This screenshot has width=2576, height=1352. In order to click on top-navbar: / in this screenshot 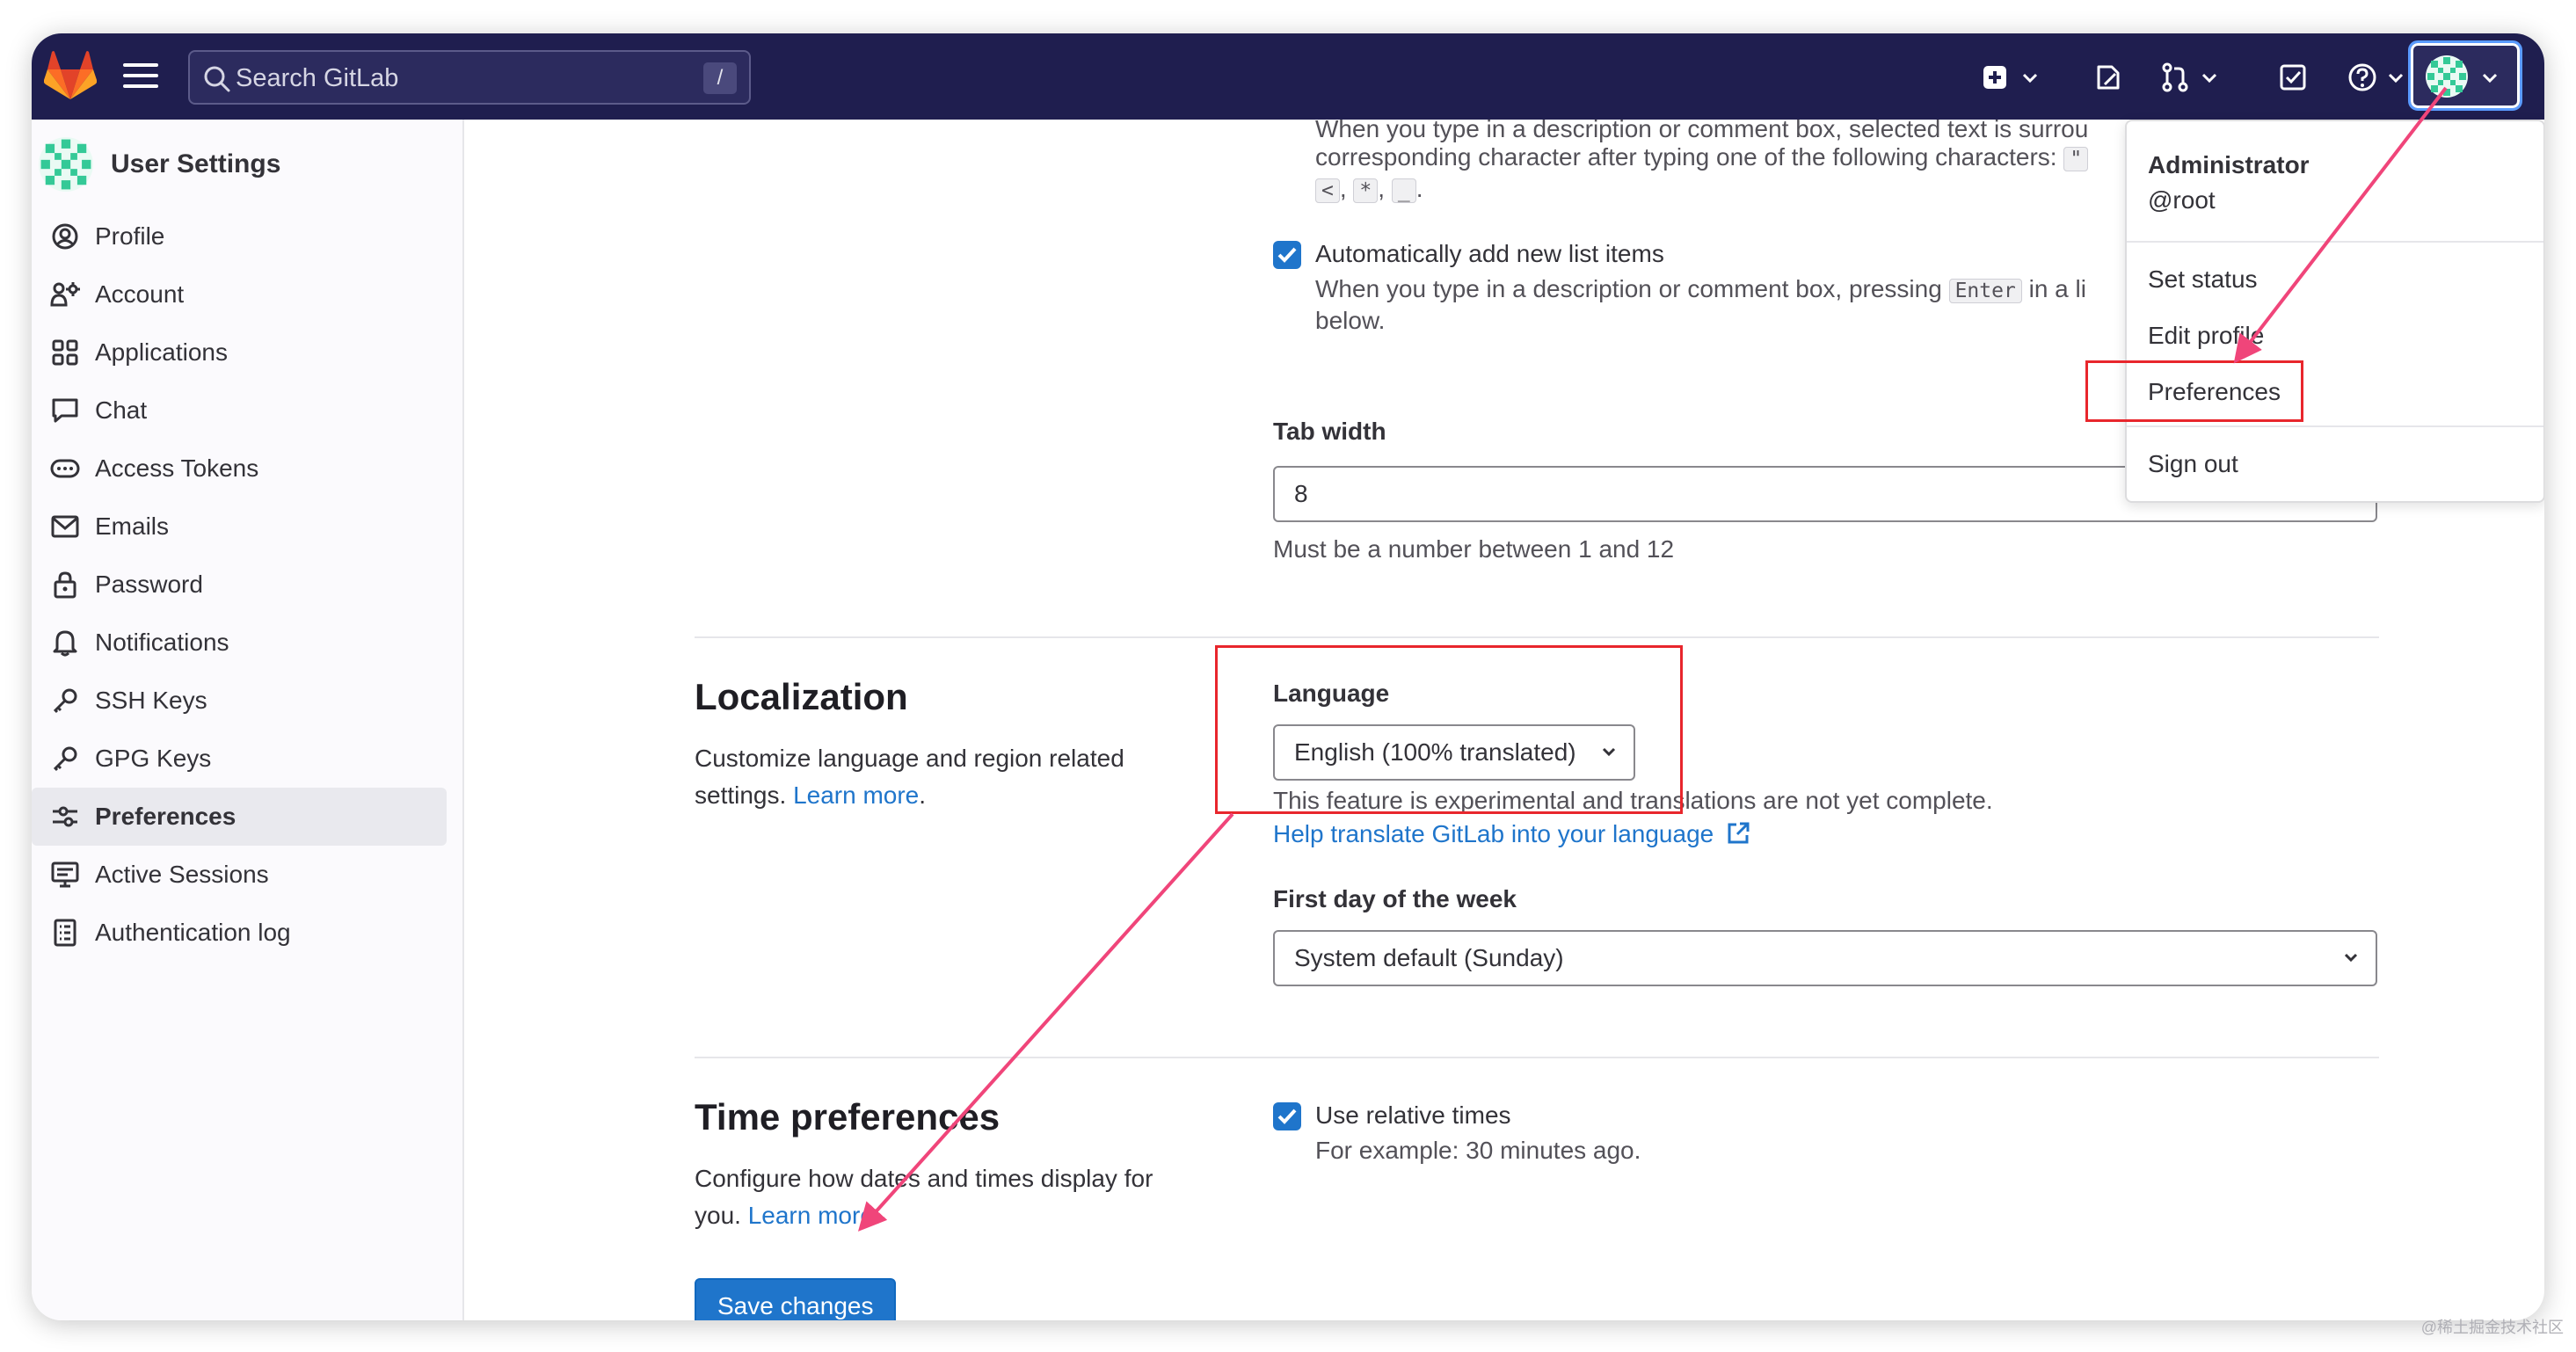, I will do `click(1288, 76)`.